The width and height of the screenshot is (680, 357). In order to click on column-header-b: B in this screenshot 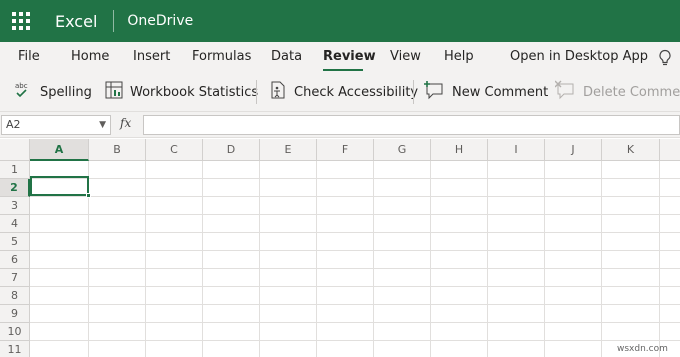, I will do `click(117, 150)`.